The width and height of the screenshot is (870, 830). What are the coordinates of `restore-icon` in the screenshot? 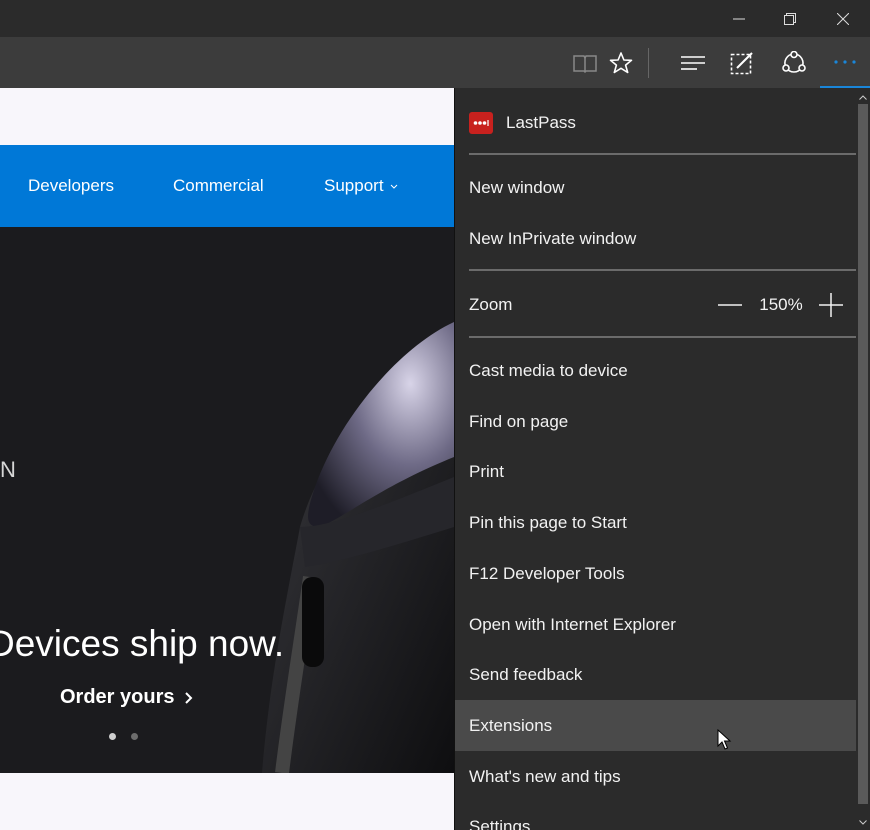 It's located at (790, 18).